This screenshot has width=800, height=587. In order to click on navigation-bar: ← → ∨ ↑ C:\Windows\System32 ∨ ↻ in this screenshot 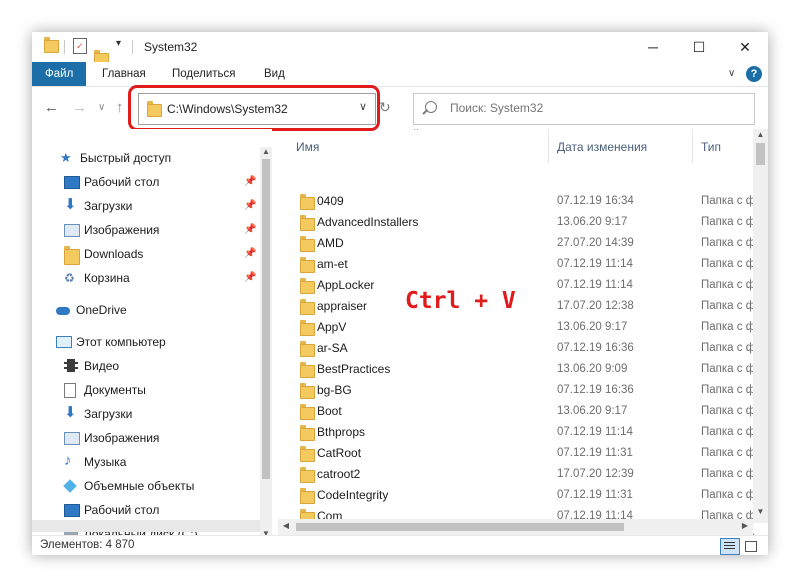, I will do `click(400, 108)`.